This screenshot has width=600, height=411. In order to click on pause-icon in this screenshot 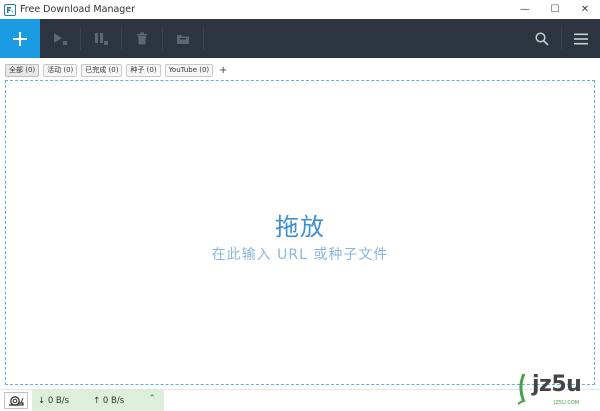, I will do `click(101, 38)`.